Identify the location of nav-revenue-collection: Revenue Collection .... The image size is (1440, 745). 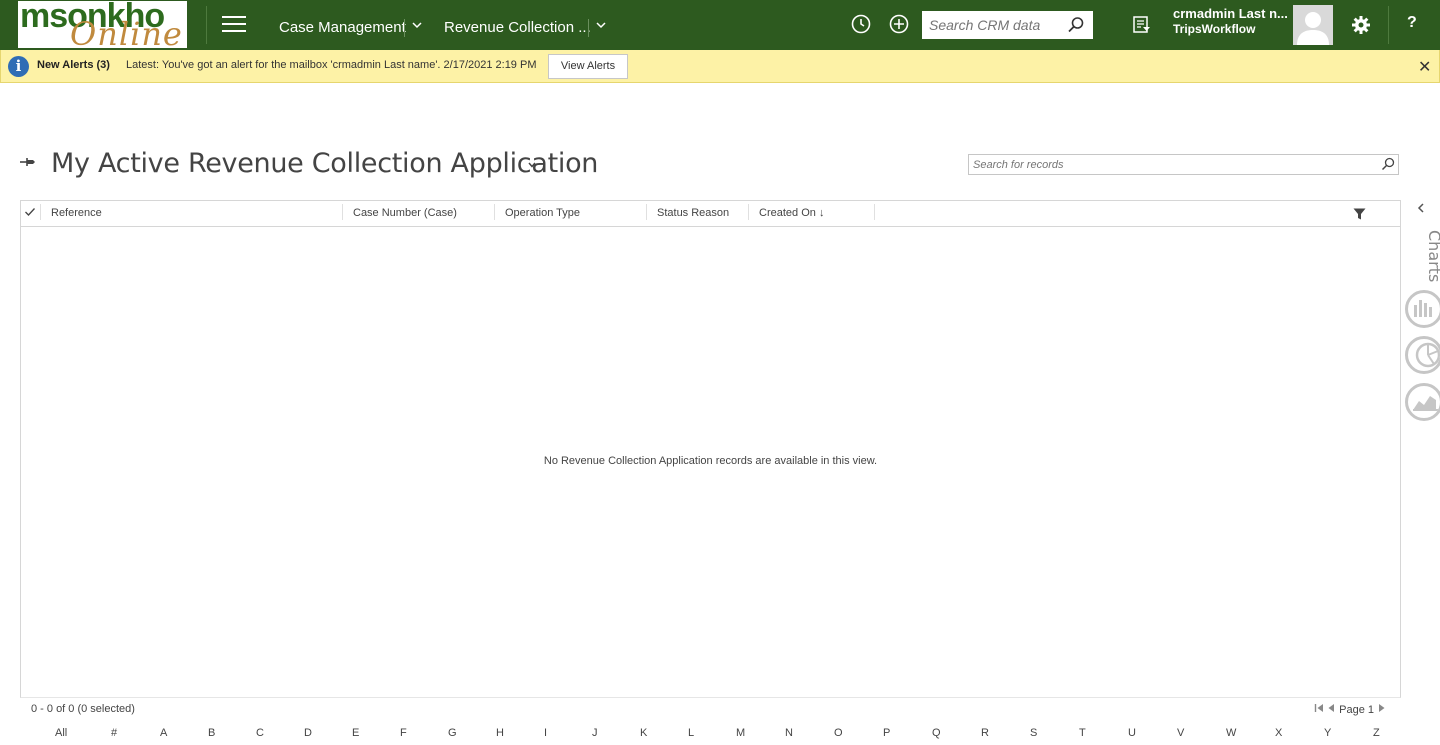
(517, 27).